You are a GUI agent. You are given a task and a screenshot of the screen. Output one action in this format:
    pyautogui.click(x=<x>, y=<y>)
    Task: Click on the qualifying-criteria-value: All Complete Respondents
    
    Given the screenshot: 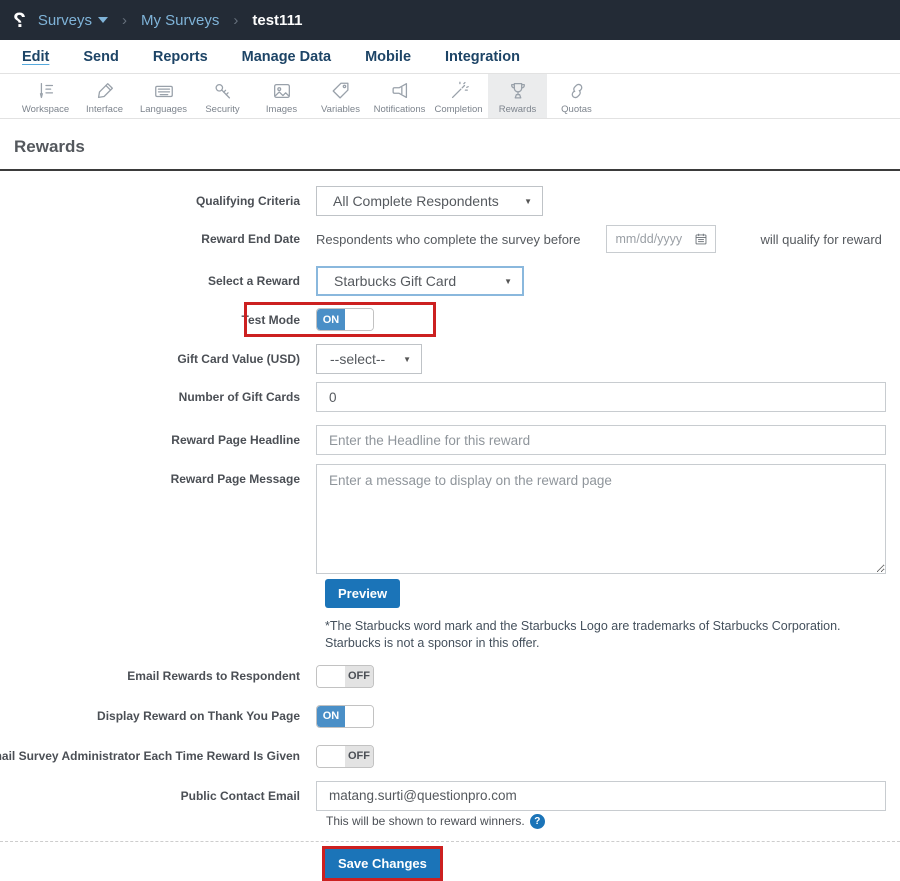 What is the action you would take?
    pyautogui.click(x=416, y=201)
    